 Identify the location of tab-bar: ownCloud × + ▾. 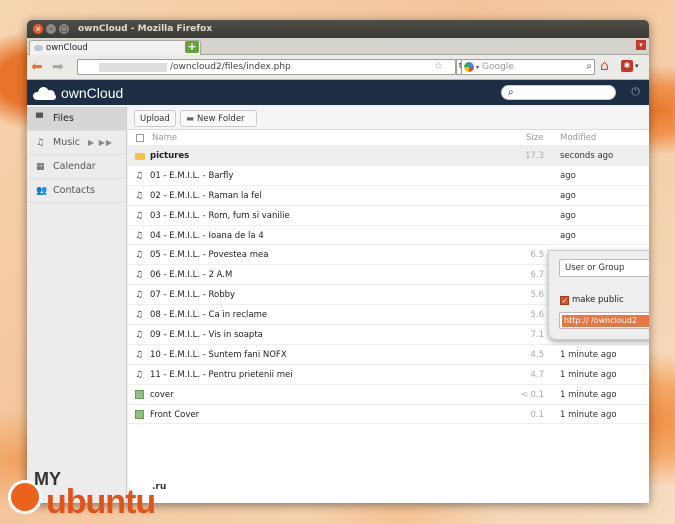
(338, 46).